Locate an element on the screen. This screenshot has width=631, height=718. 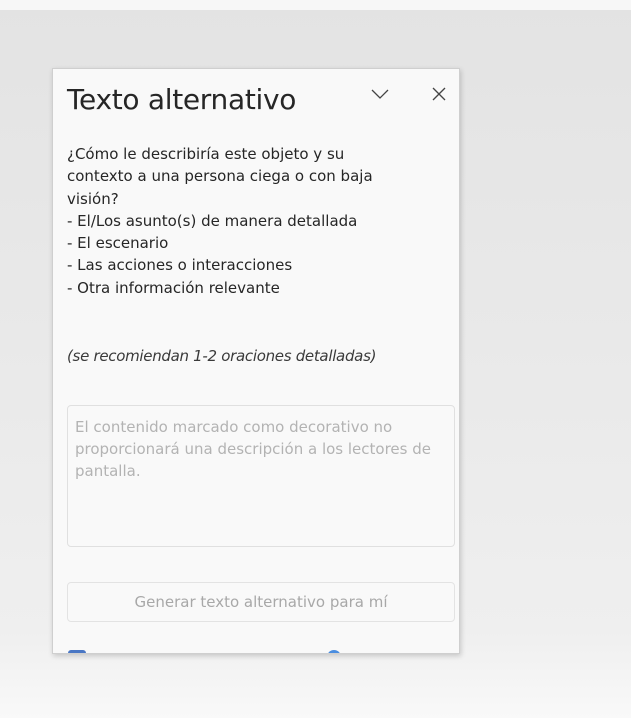
alt-text-input is located at coordinates (261, 476).